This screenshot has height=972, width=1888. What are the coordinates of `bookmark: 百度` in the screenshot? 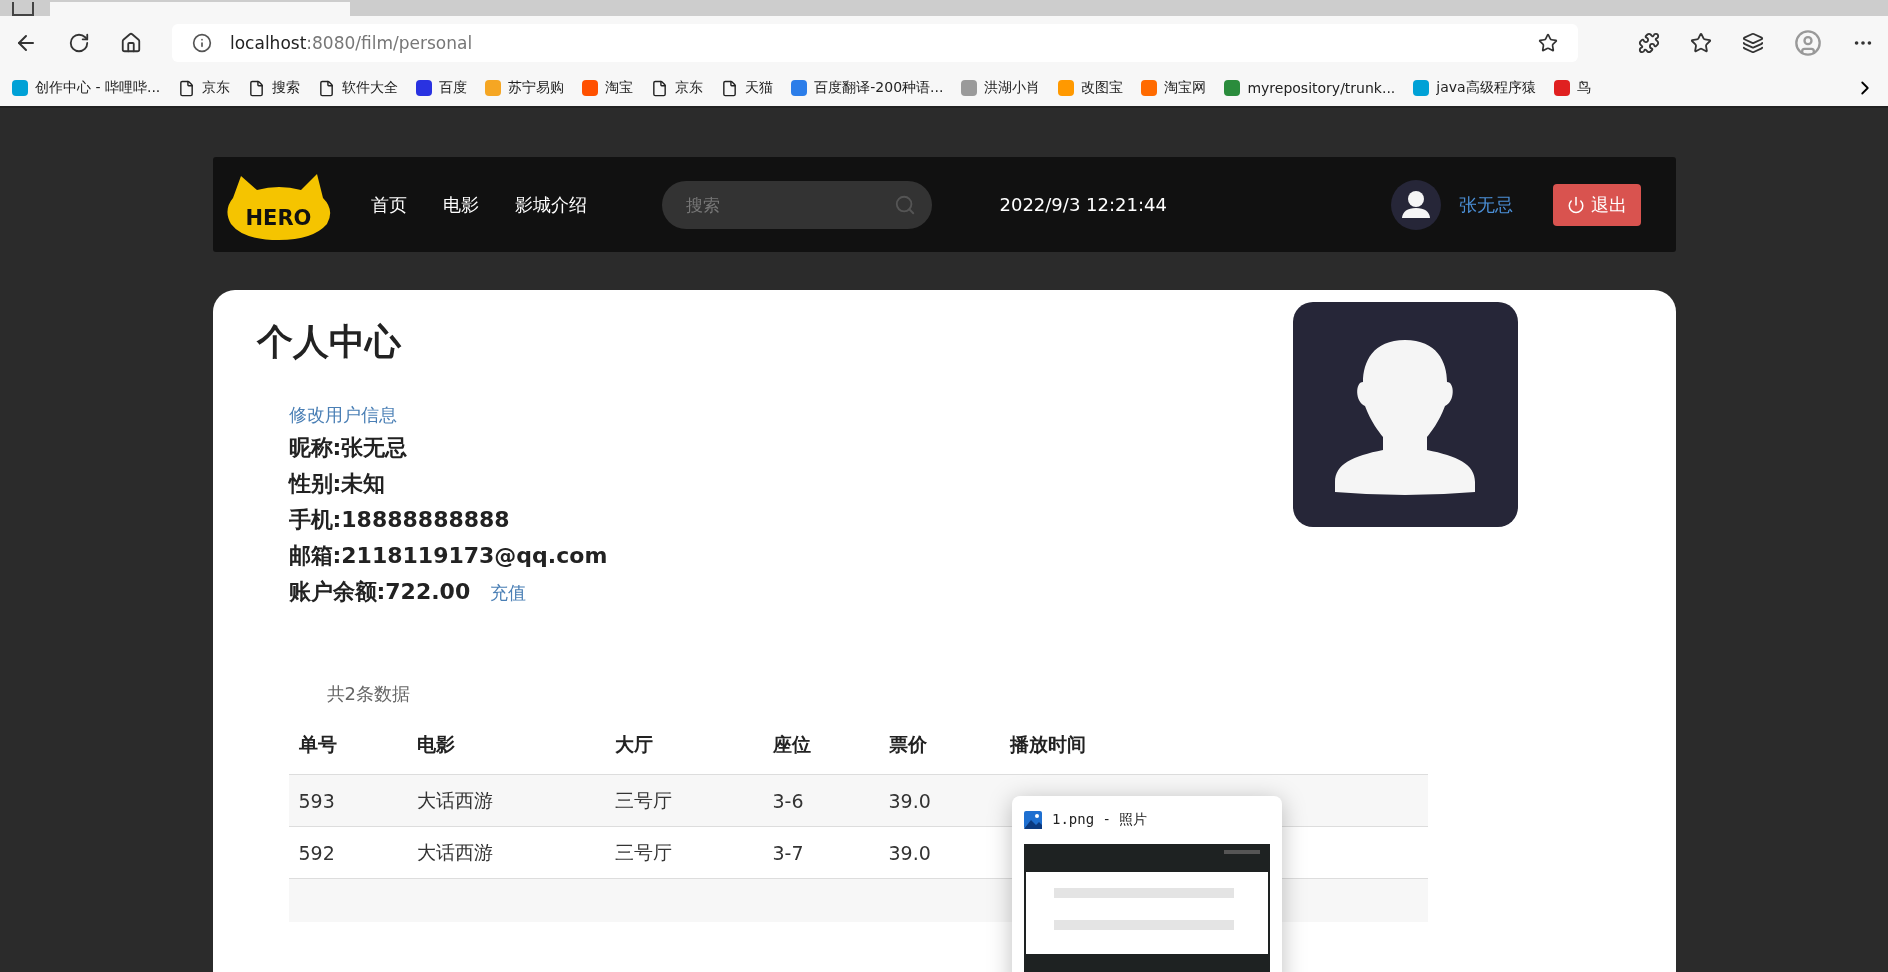 It's located at (442, 88).